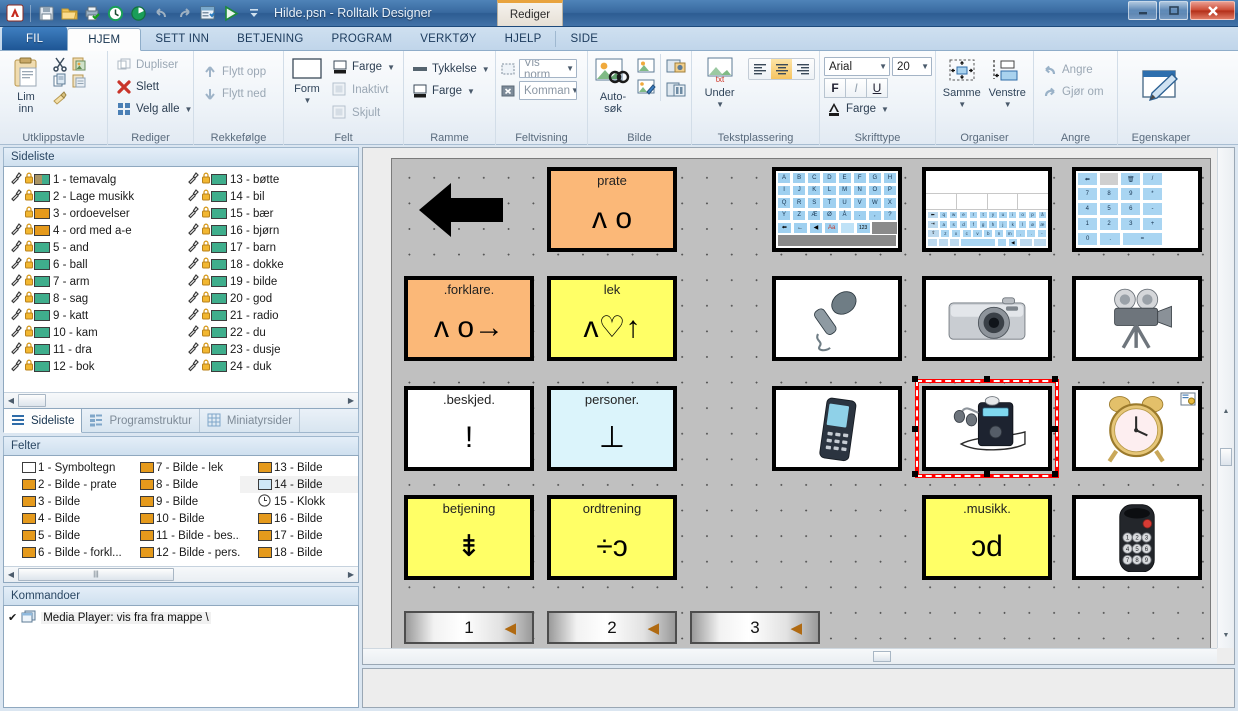 Image resolution: width=1238 pixels, height=711 pixels. I want to click on tab-program: PROGRAM, so click(361, 38).